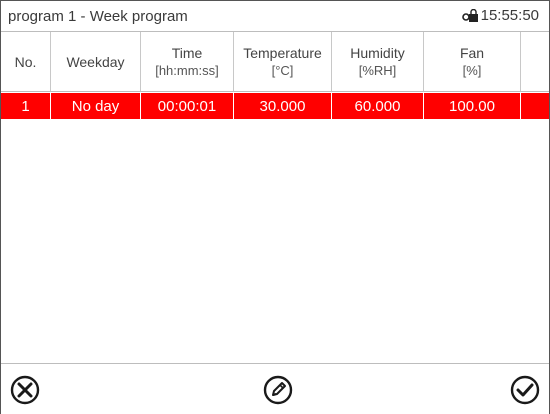  Describe the element at coordinates (282, 52) in the screenshot. I see `column-label: Temperature` at that location.